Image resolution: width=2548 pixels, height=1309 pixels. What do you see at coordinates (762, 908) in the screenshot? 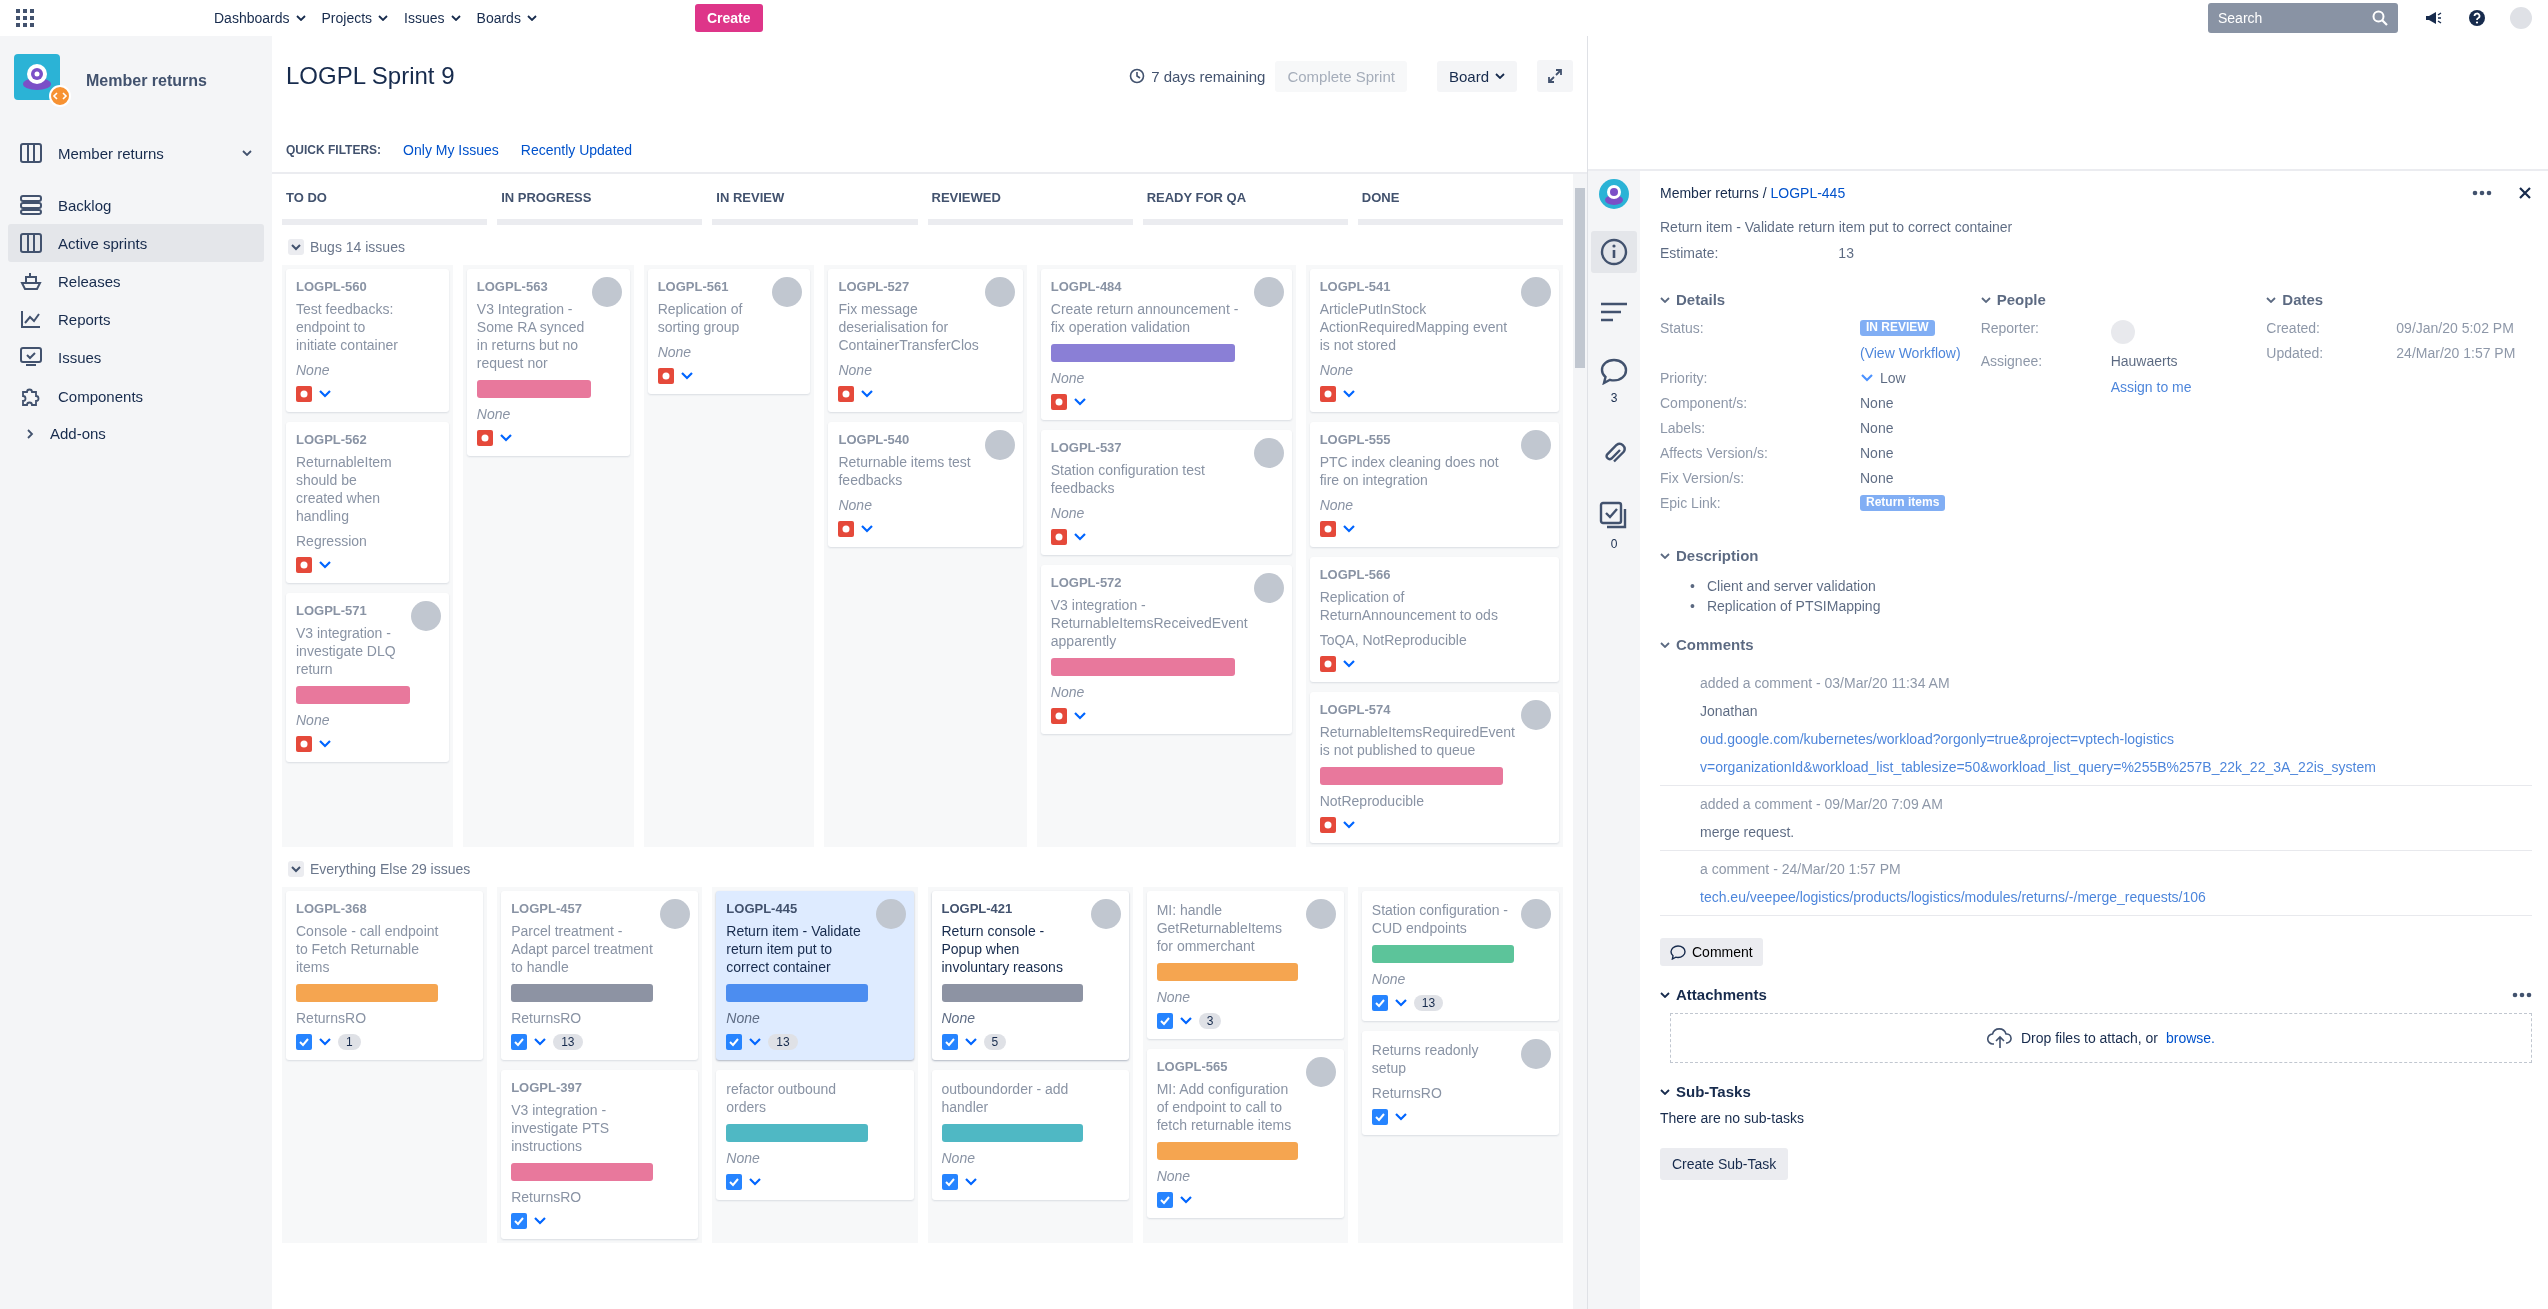
I see `issue-key: LOGPL-445` at bounding box center [762, 908].